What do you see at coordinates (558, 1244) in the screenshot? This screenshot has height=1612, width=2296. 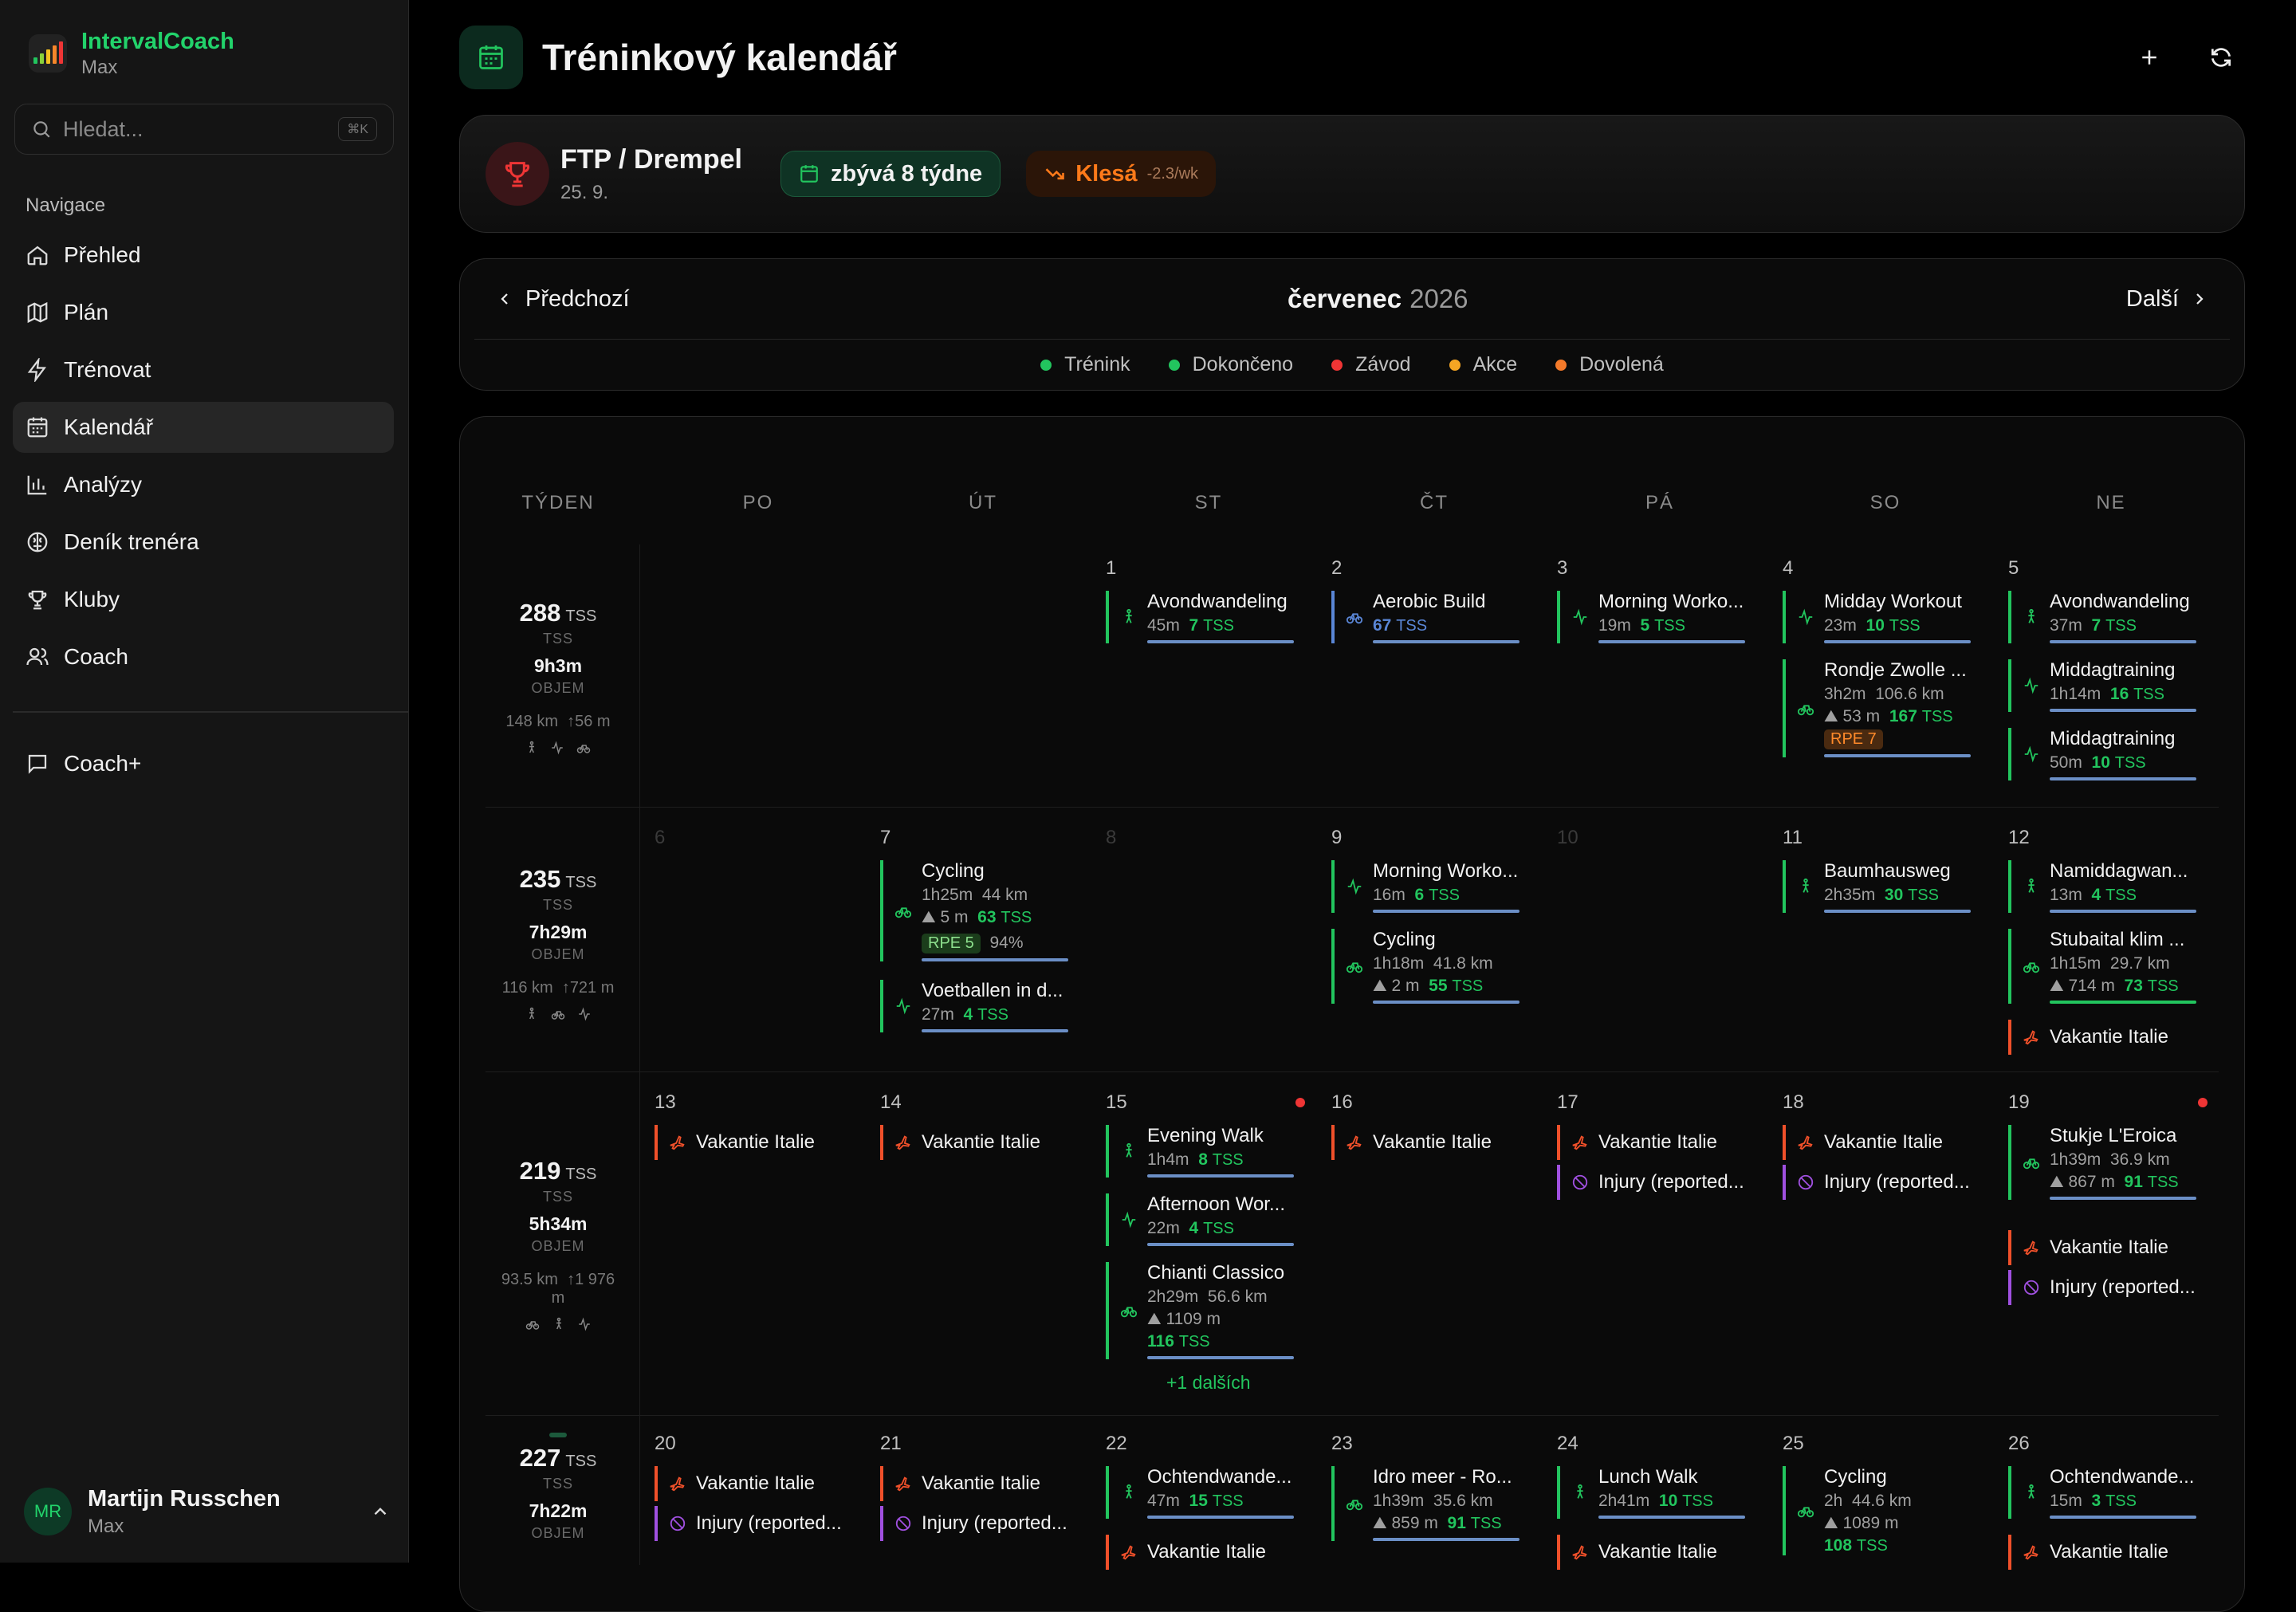 I see `week-summary: 219 TSS TSS 5h34m OBJEM 93.5 km ↑1 976 m` at bounding box center [558, 1244].